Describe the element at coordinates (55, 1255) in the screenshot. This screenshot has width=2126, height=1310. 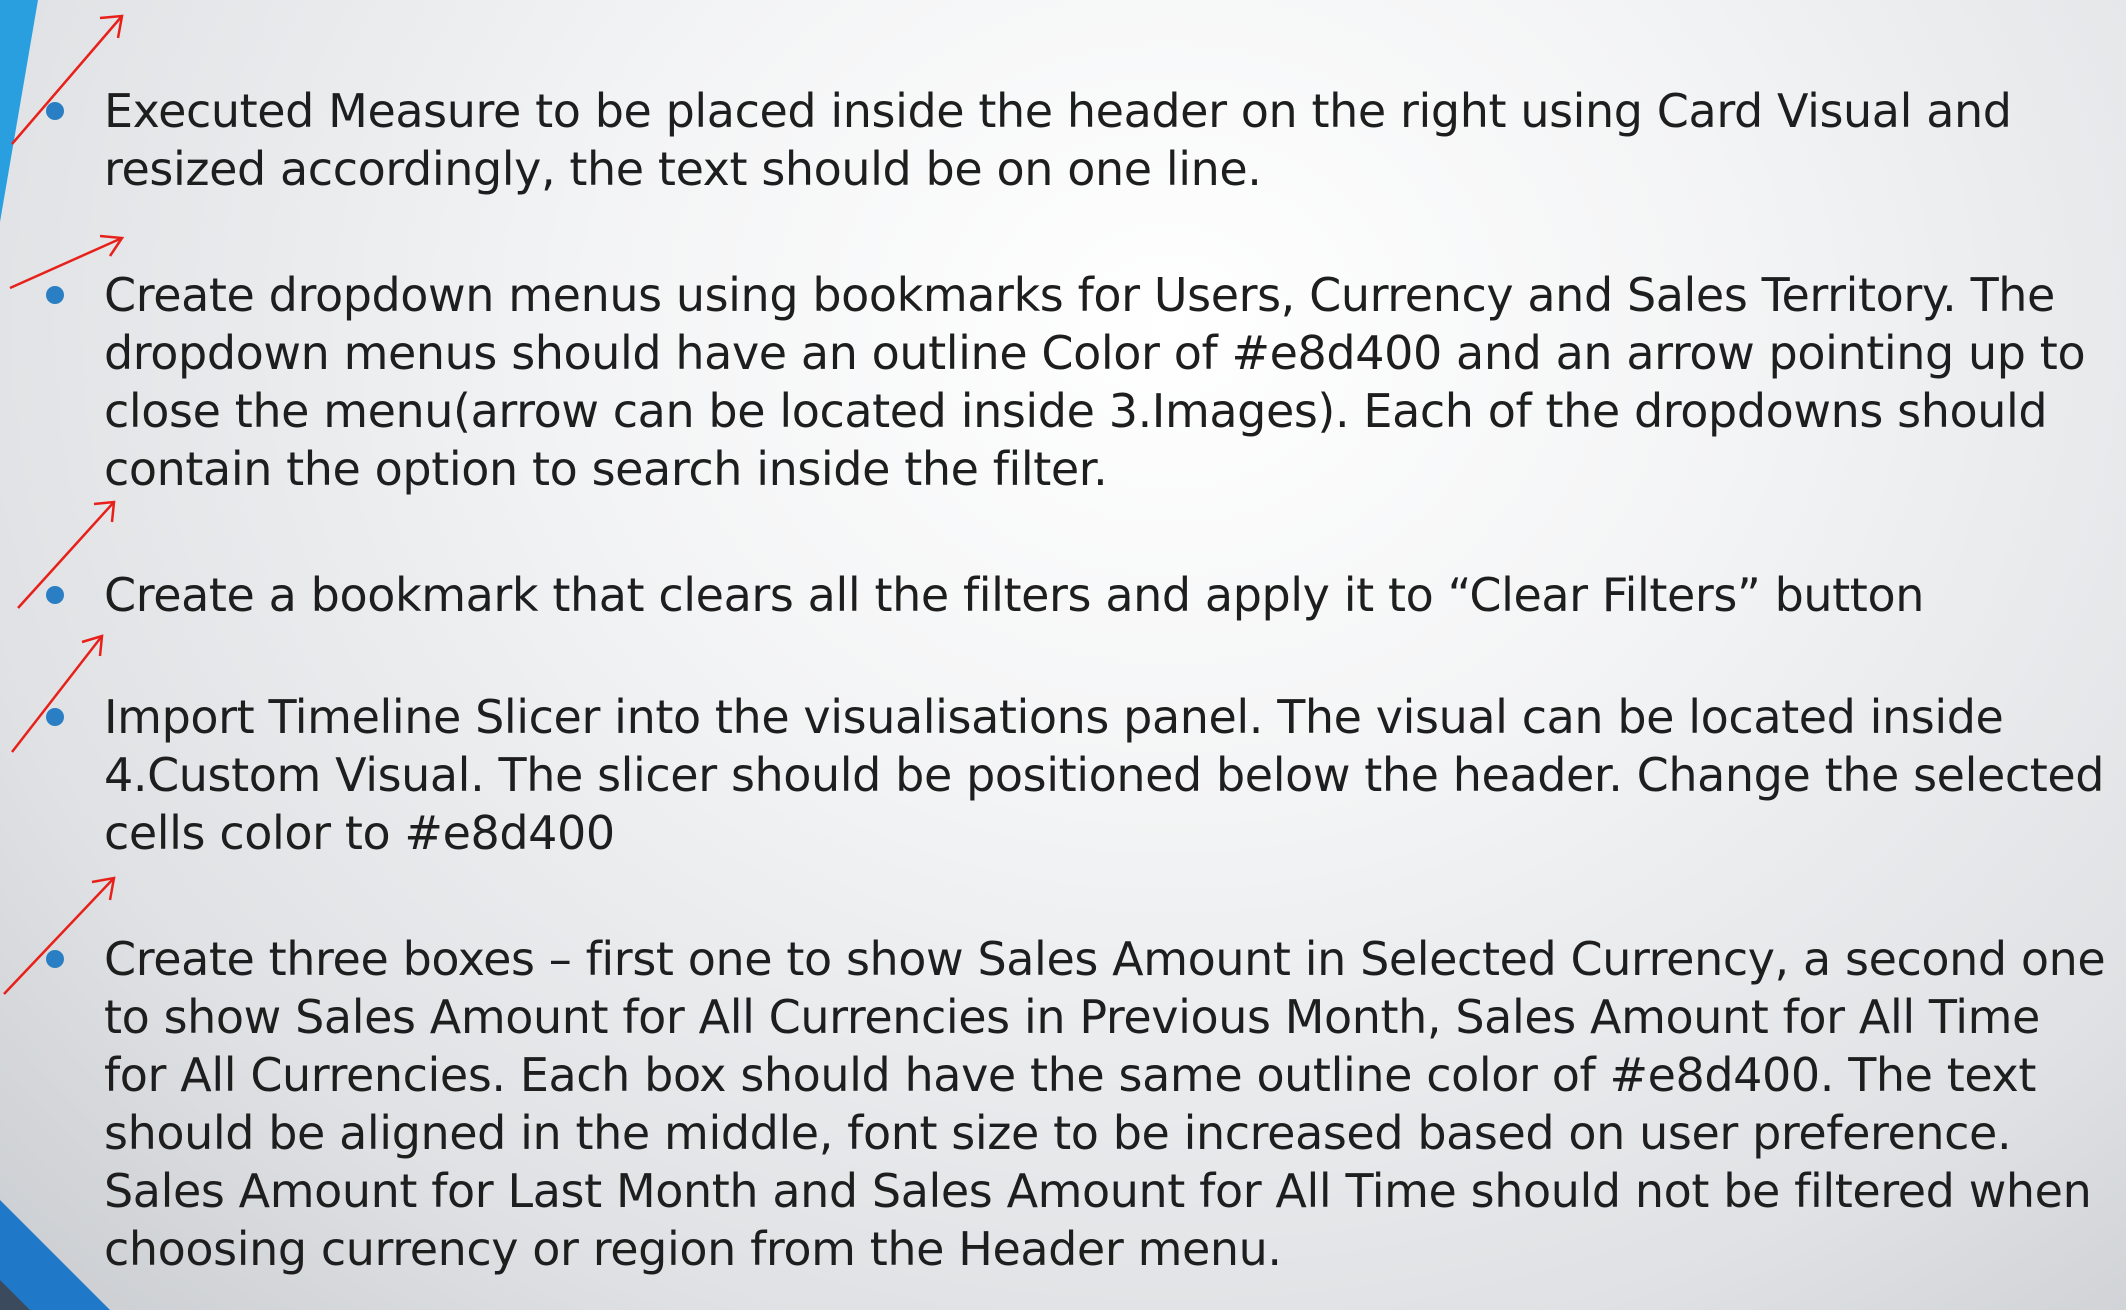
I see `accent-corner-bottom-left` at that location.